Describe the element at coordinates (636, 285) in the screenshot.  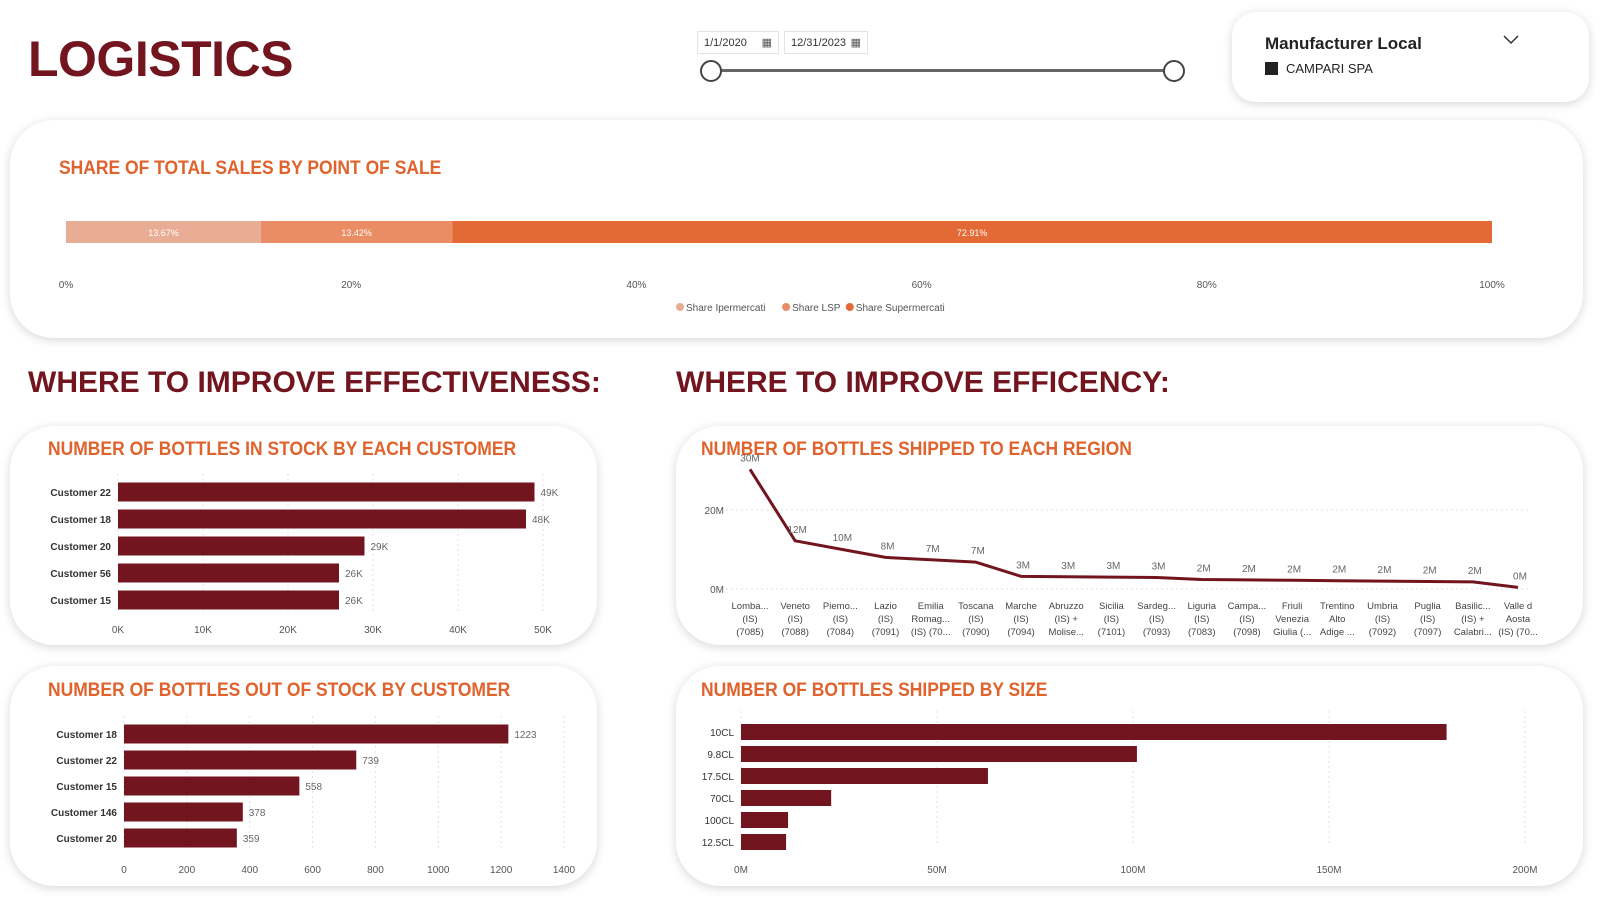
I see `x-tick-label: 40%` at that location.